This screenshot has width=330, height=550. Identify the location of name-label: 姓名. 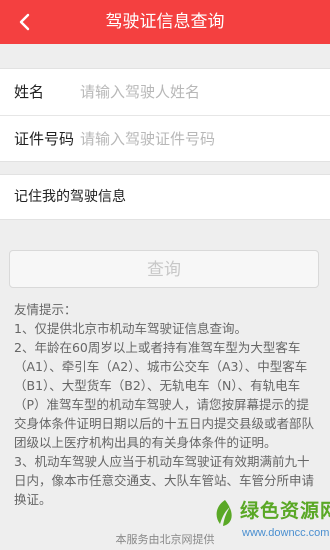
(29, 92).